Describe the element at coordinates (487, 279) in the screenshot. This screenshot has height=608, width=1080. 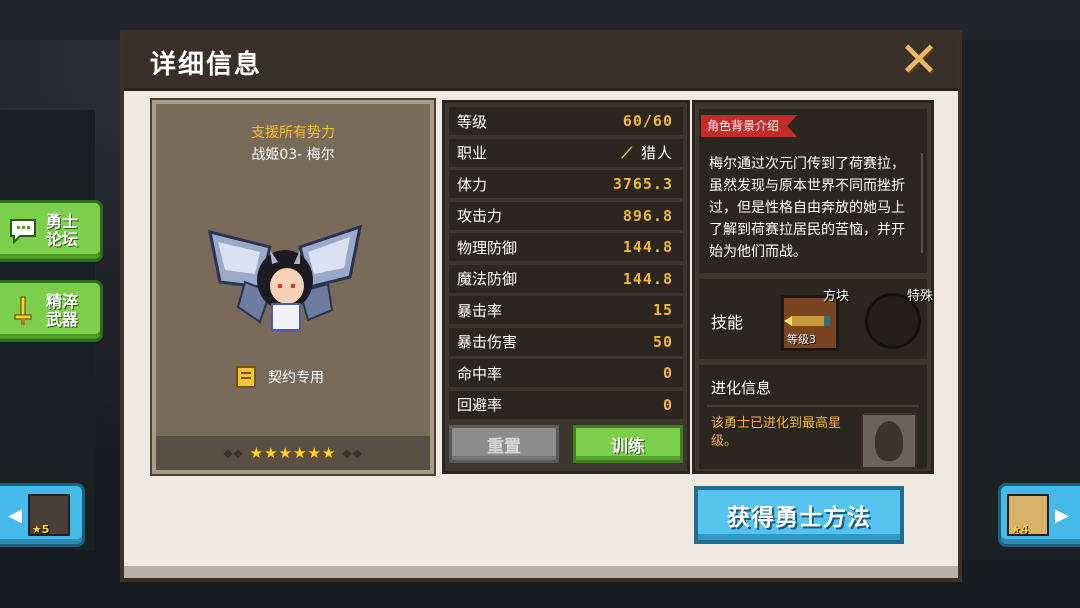
I see `stat-label: 魔法防御` at that location.